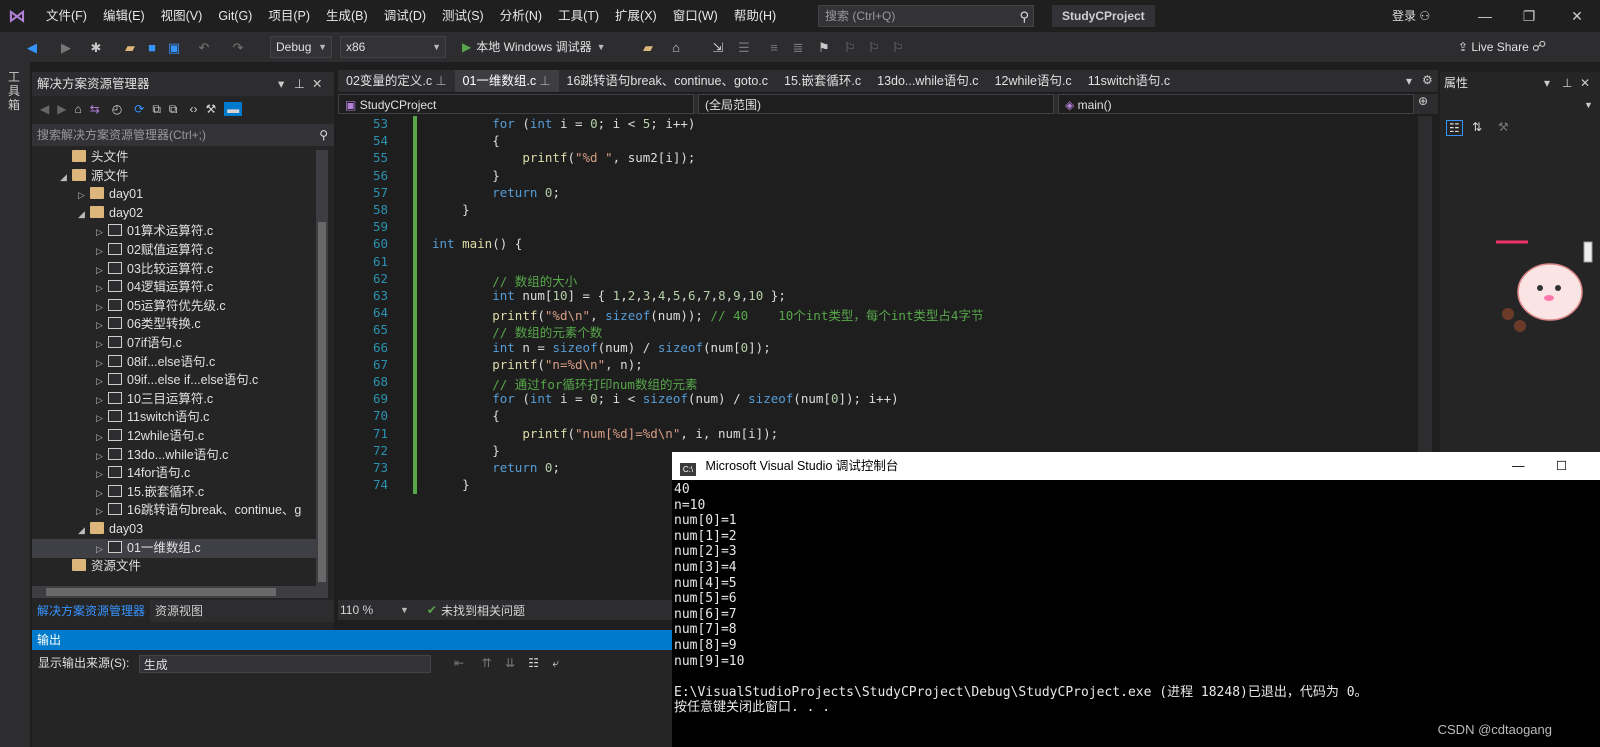 Image resolution: width=1600 pixels, height=747 pixels. I want to click on split-icon: ⊕, so click(1423, 101).